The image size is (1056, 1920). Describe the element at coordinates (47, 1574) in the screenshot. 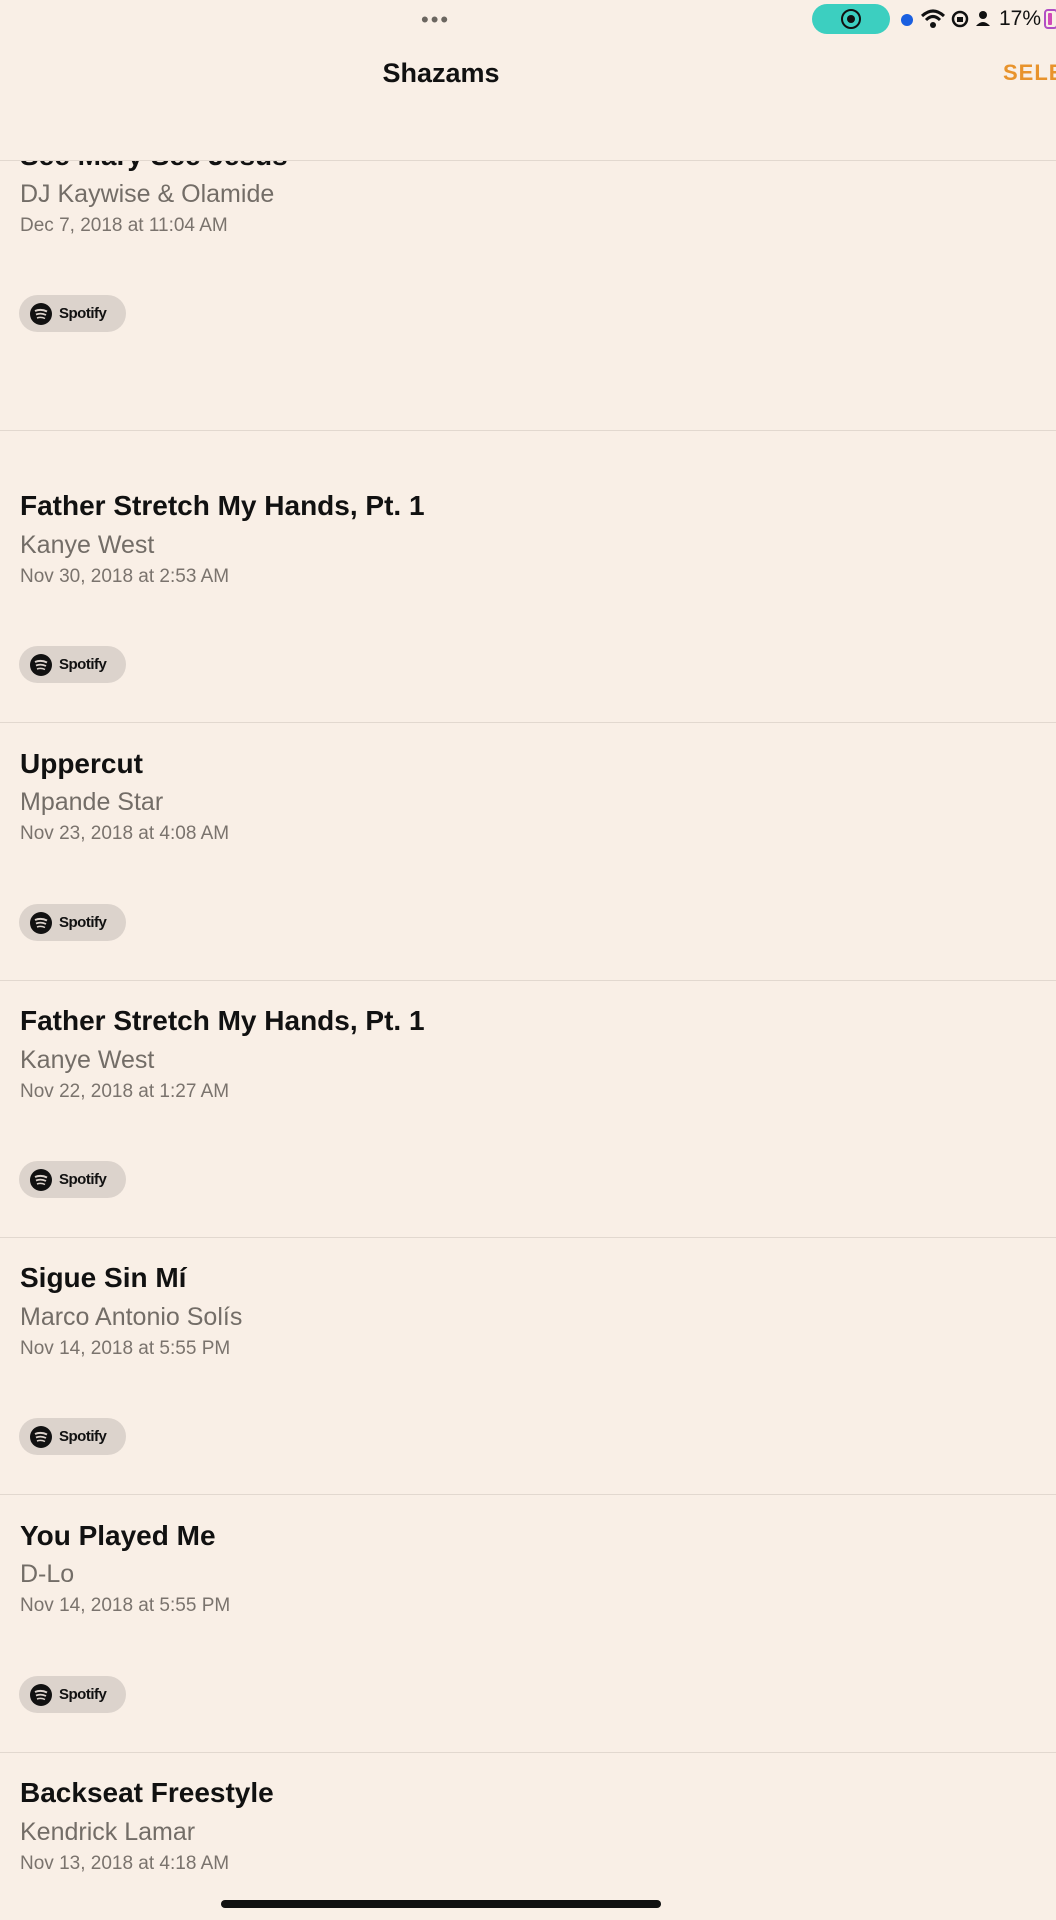

I see `song-artist: D-Lo` at that location.